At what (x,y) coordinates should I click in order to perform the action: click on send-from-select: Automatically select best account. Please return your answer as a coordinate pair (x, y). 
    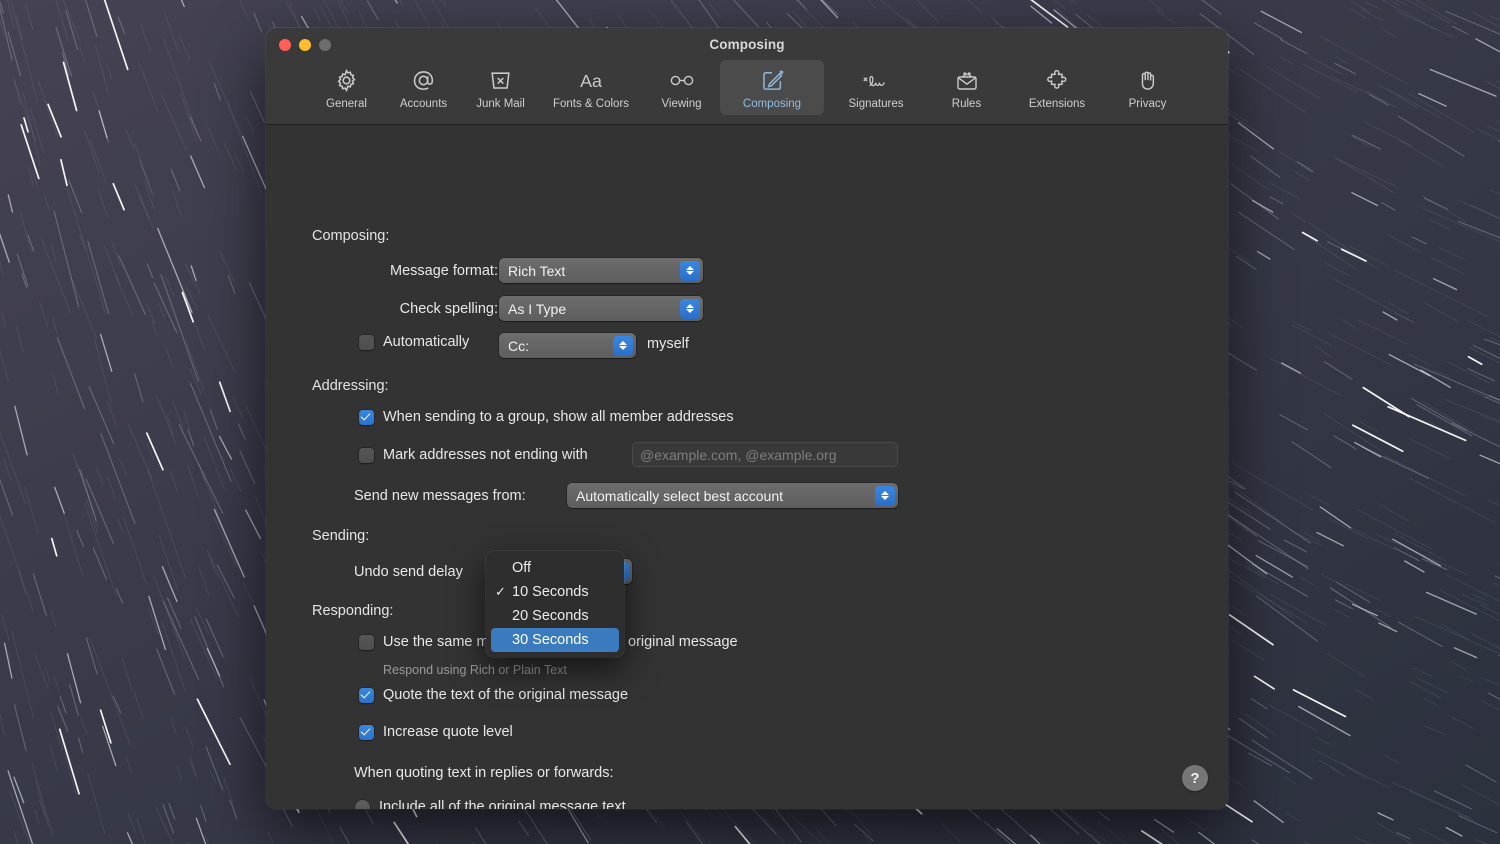
    Looking at the image, I should click on (732, 495).